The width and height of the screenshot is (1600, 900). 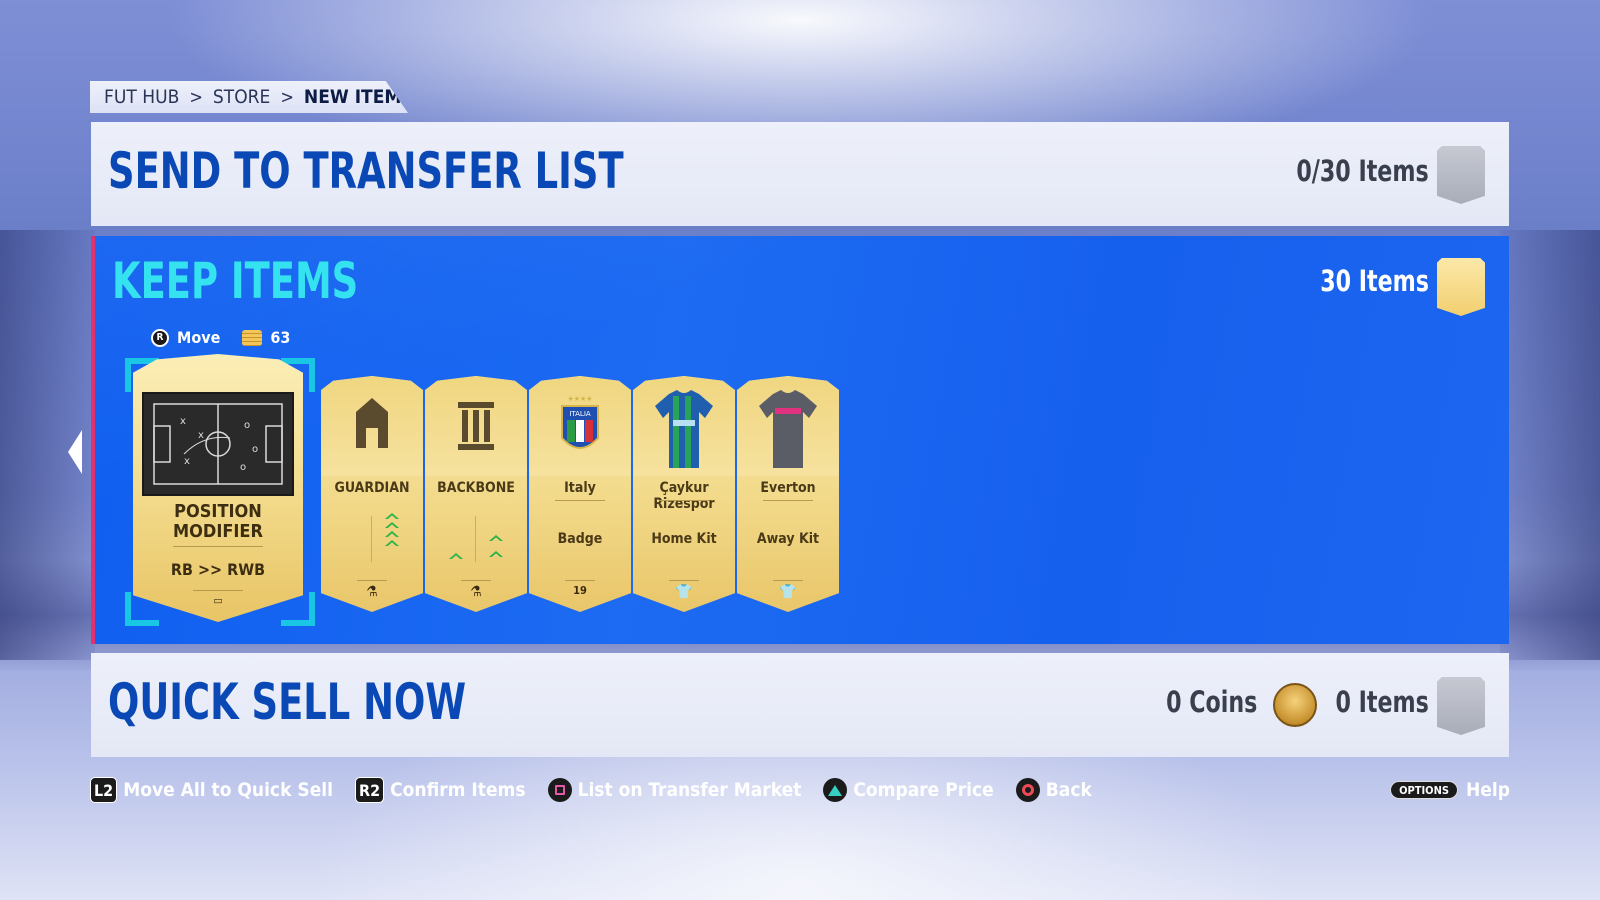 What do you see at coordinates (1461, 287) in the screenshot?
I see `keep-items-shield-icon` at bounding box center [1461, 287].